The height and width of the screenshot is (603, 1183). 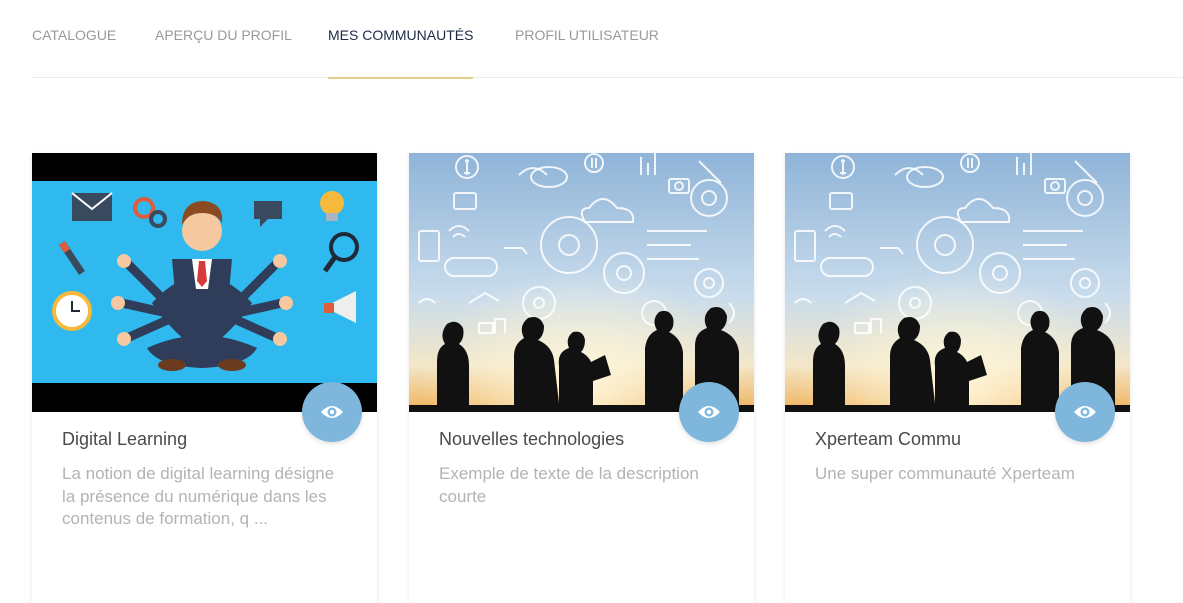 What do you see at coordinates (531, 439) in the screenshot?
I see `community-title: Nouvelles technologies` at bounding box center [531, 439].